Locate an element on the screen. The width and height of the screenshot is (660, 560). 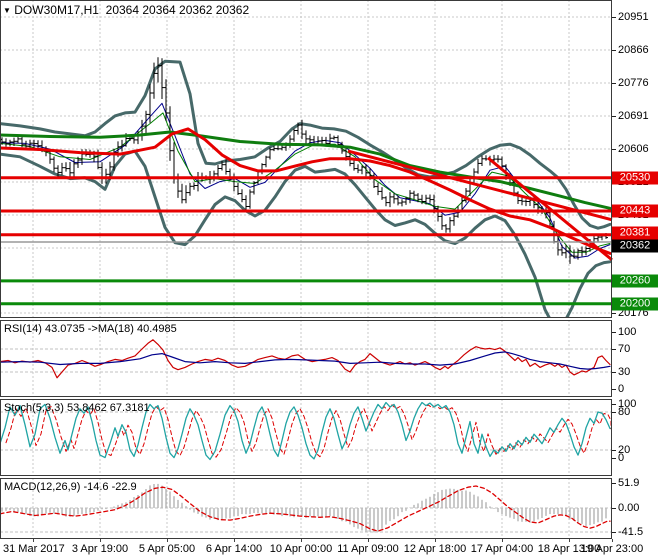
chart-symbol-period: DOW30M17,H1 is located at coordinates (56, 10).